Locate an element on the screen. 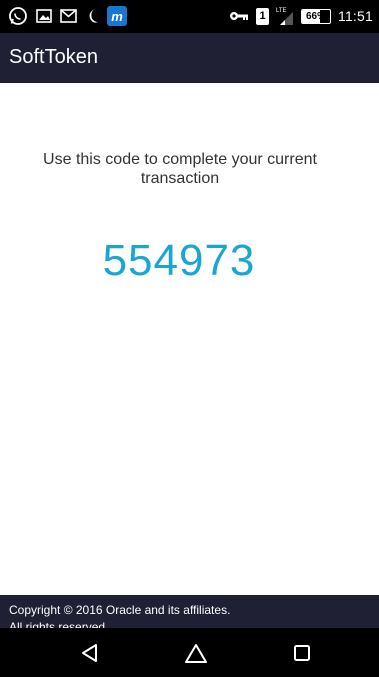  m-app-icon: m is located at coordinates (117, 16).